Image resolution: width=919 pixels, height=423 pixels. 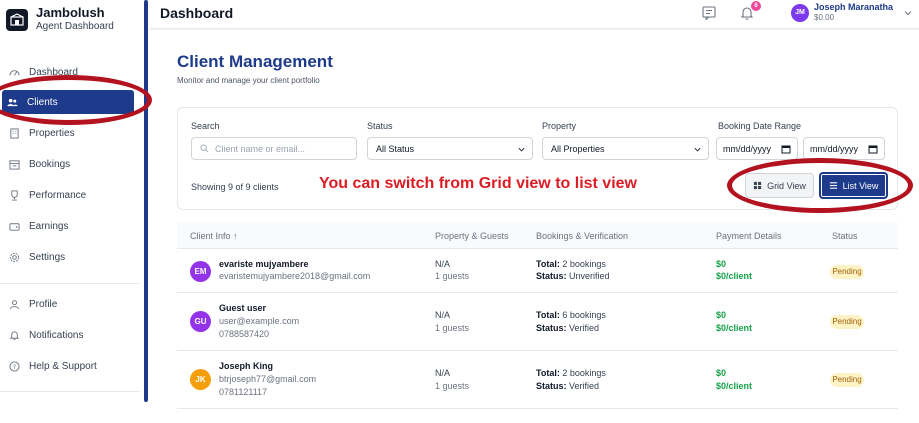 What do you see at coordinates (146, 201) in the screenshot?
I see `sidebar-scrollbar` at bounding box center [146, 201].